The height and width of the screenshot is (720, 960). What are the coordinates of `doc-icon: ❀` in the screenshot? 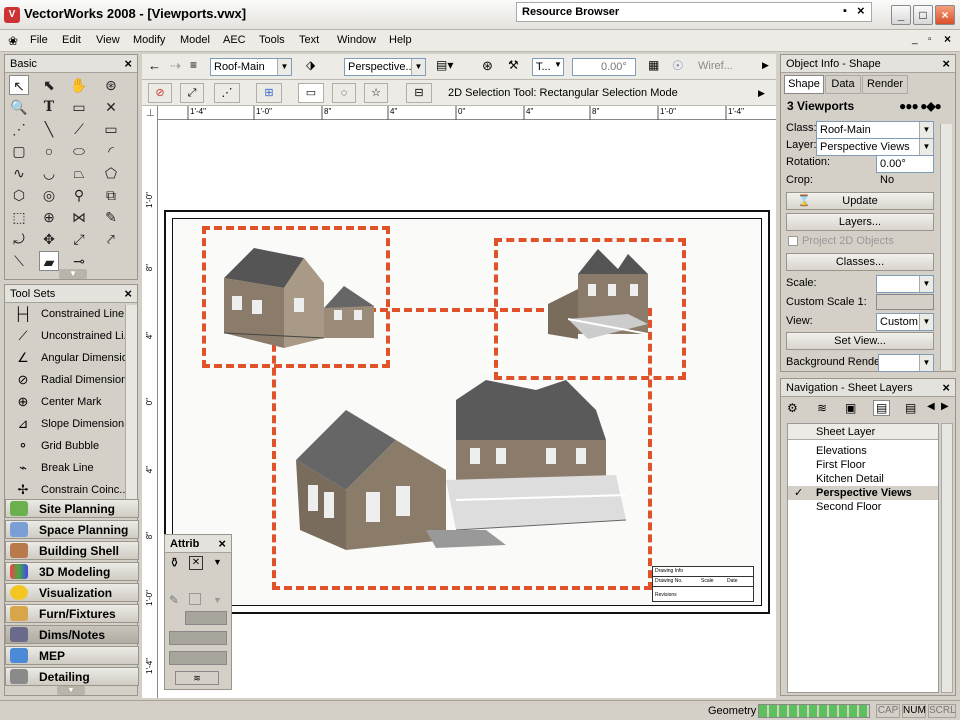 It's located at (13, 41).